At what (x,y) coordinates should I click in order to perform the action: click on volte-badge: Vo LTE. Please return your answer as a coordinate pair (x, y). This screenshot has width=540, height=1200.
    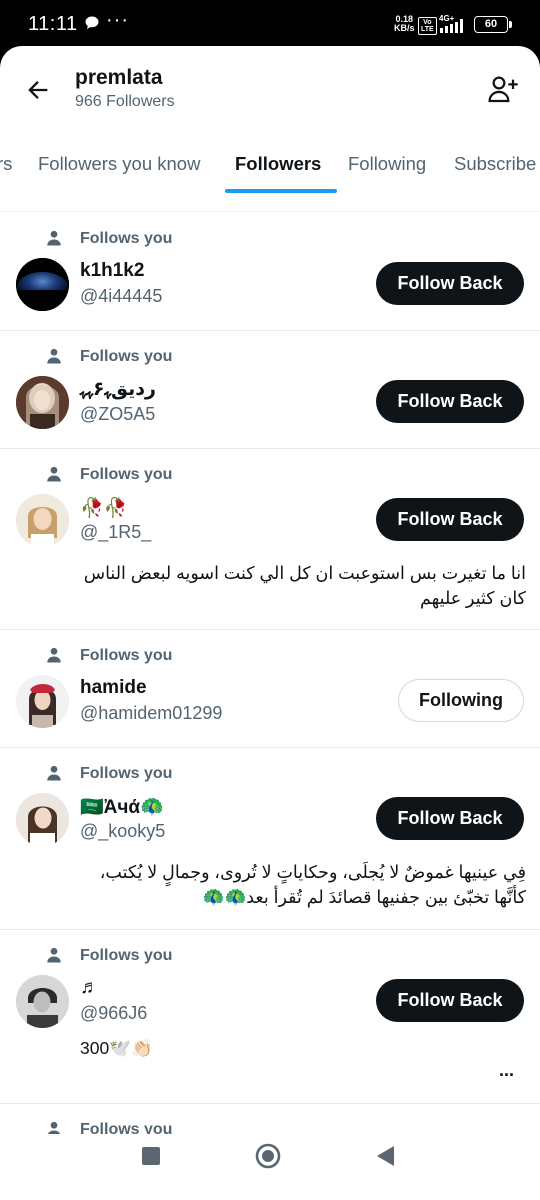
    Looking at the image, I should click on (427, 26).